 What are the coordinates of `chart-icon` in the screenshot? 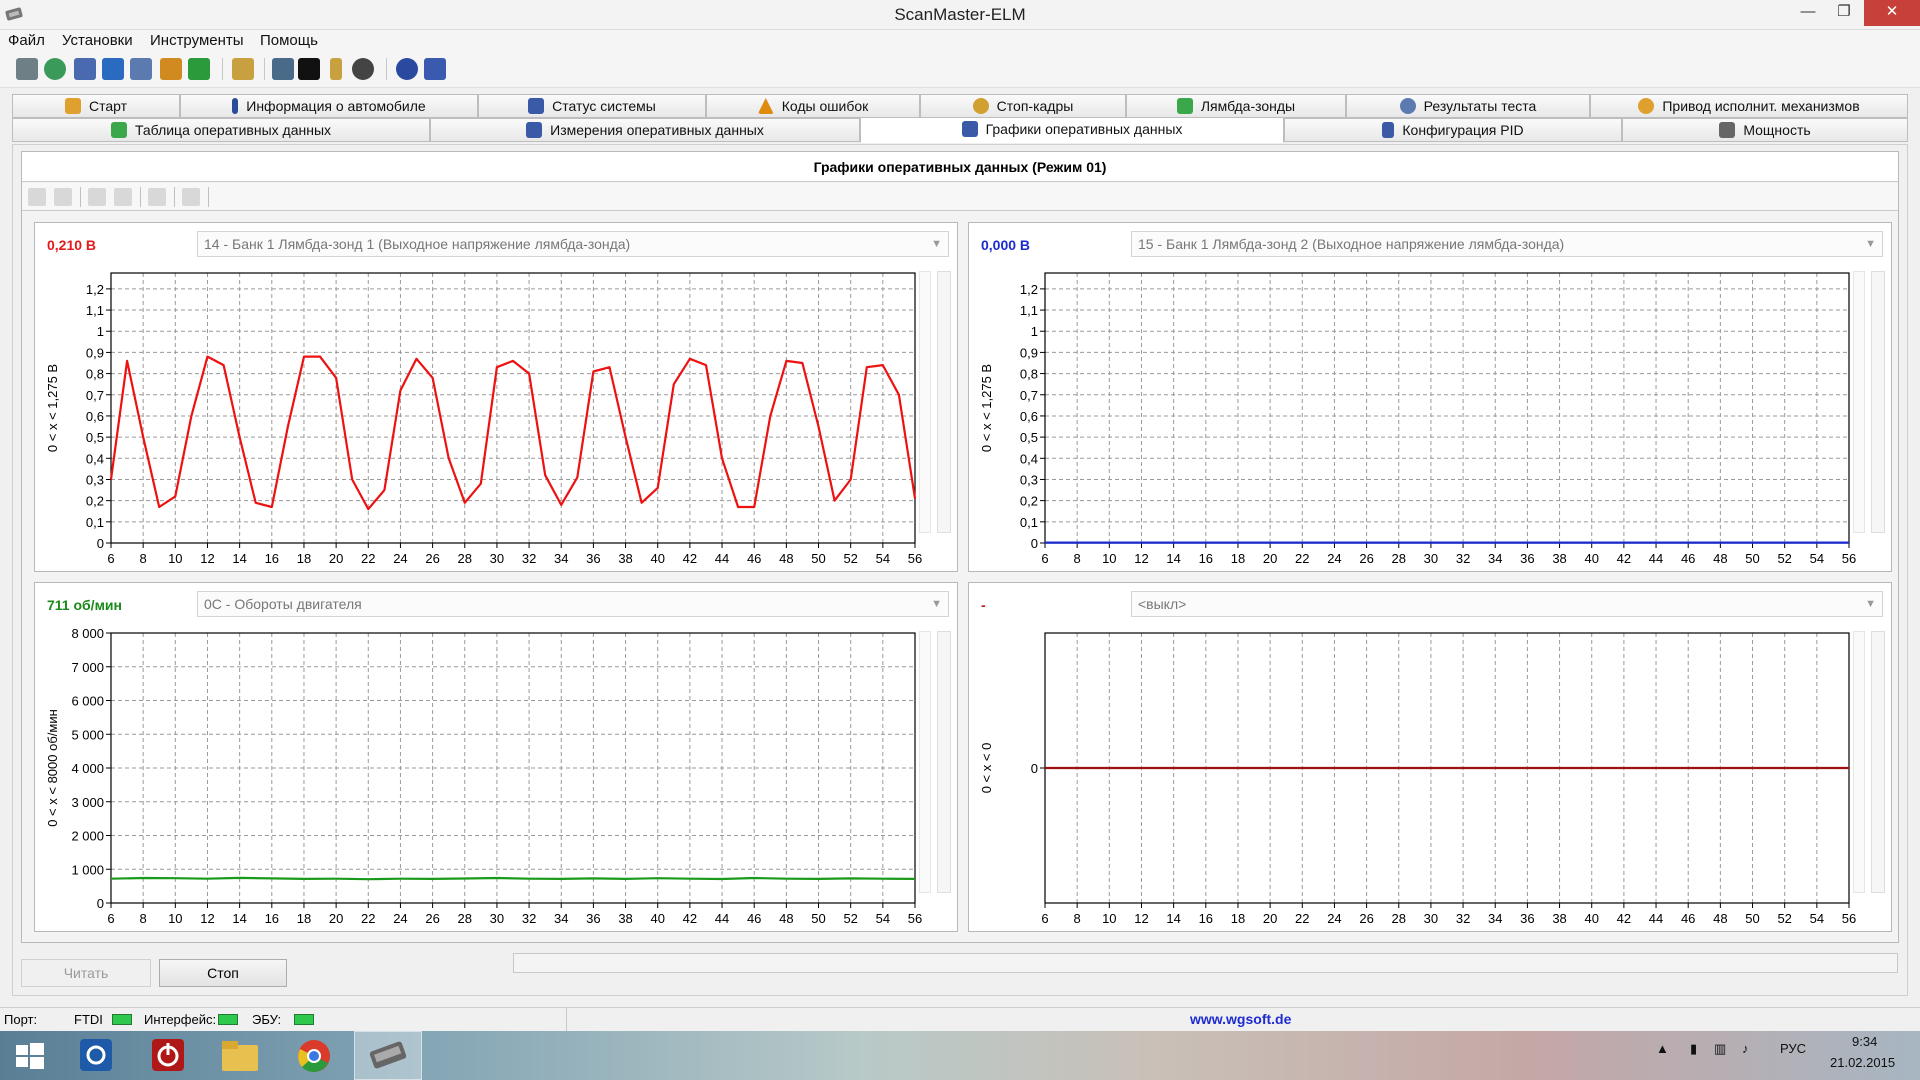 It's located at (141, 69).